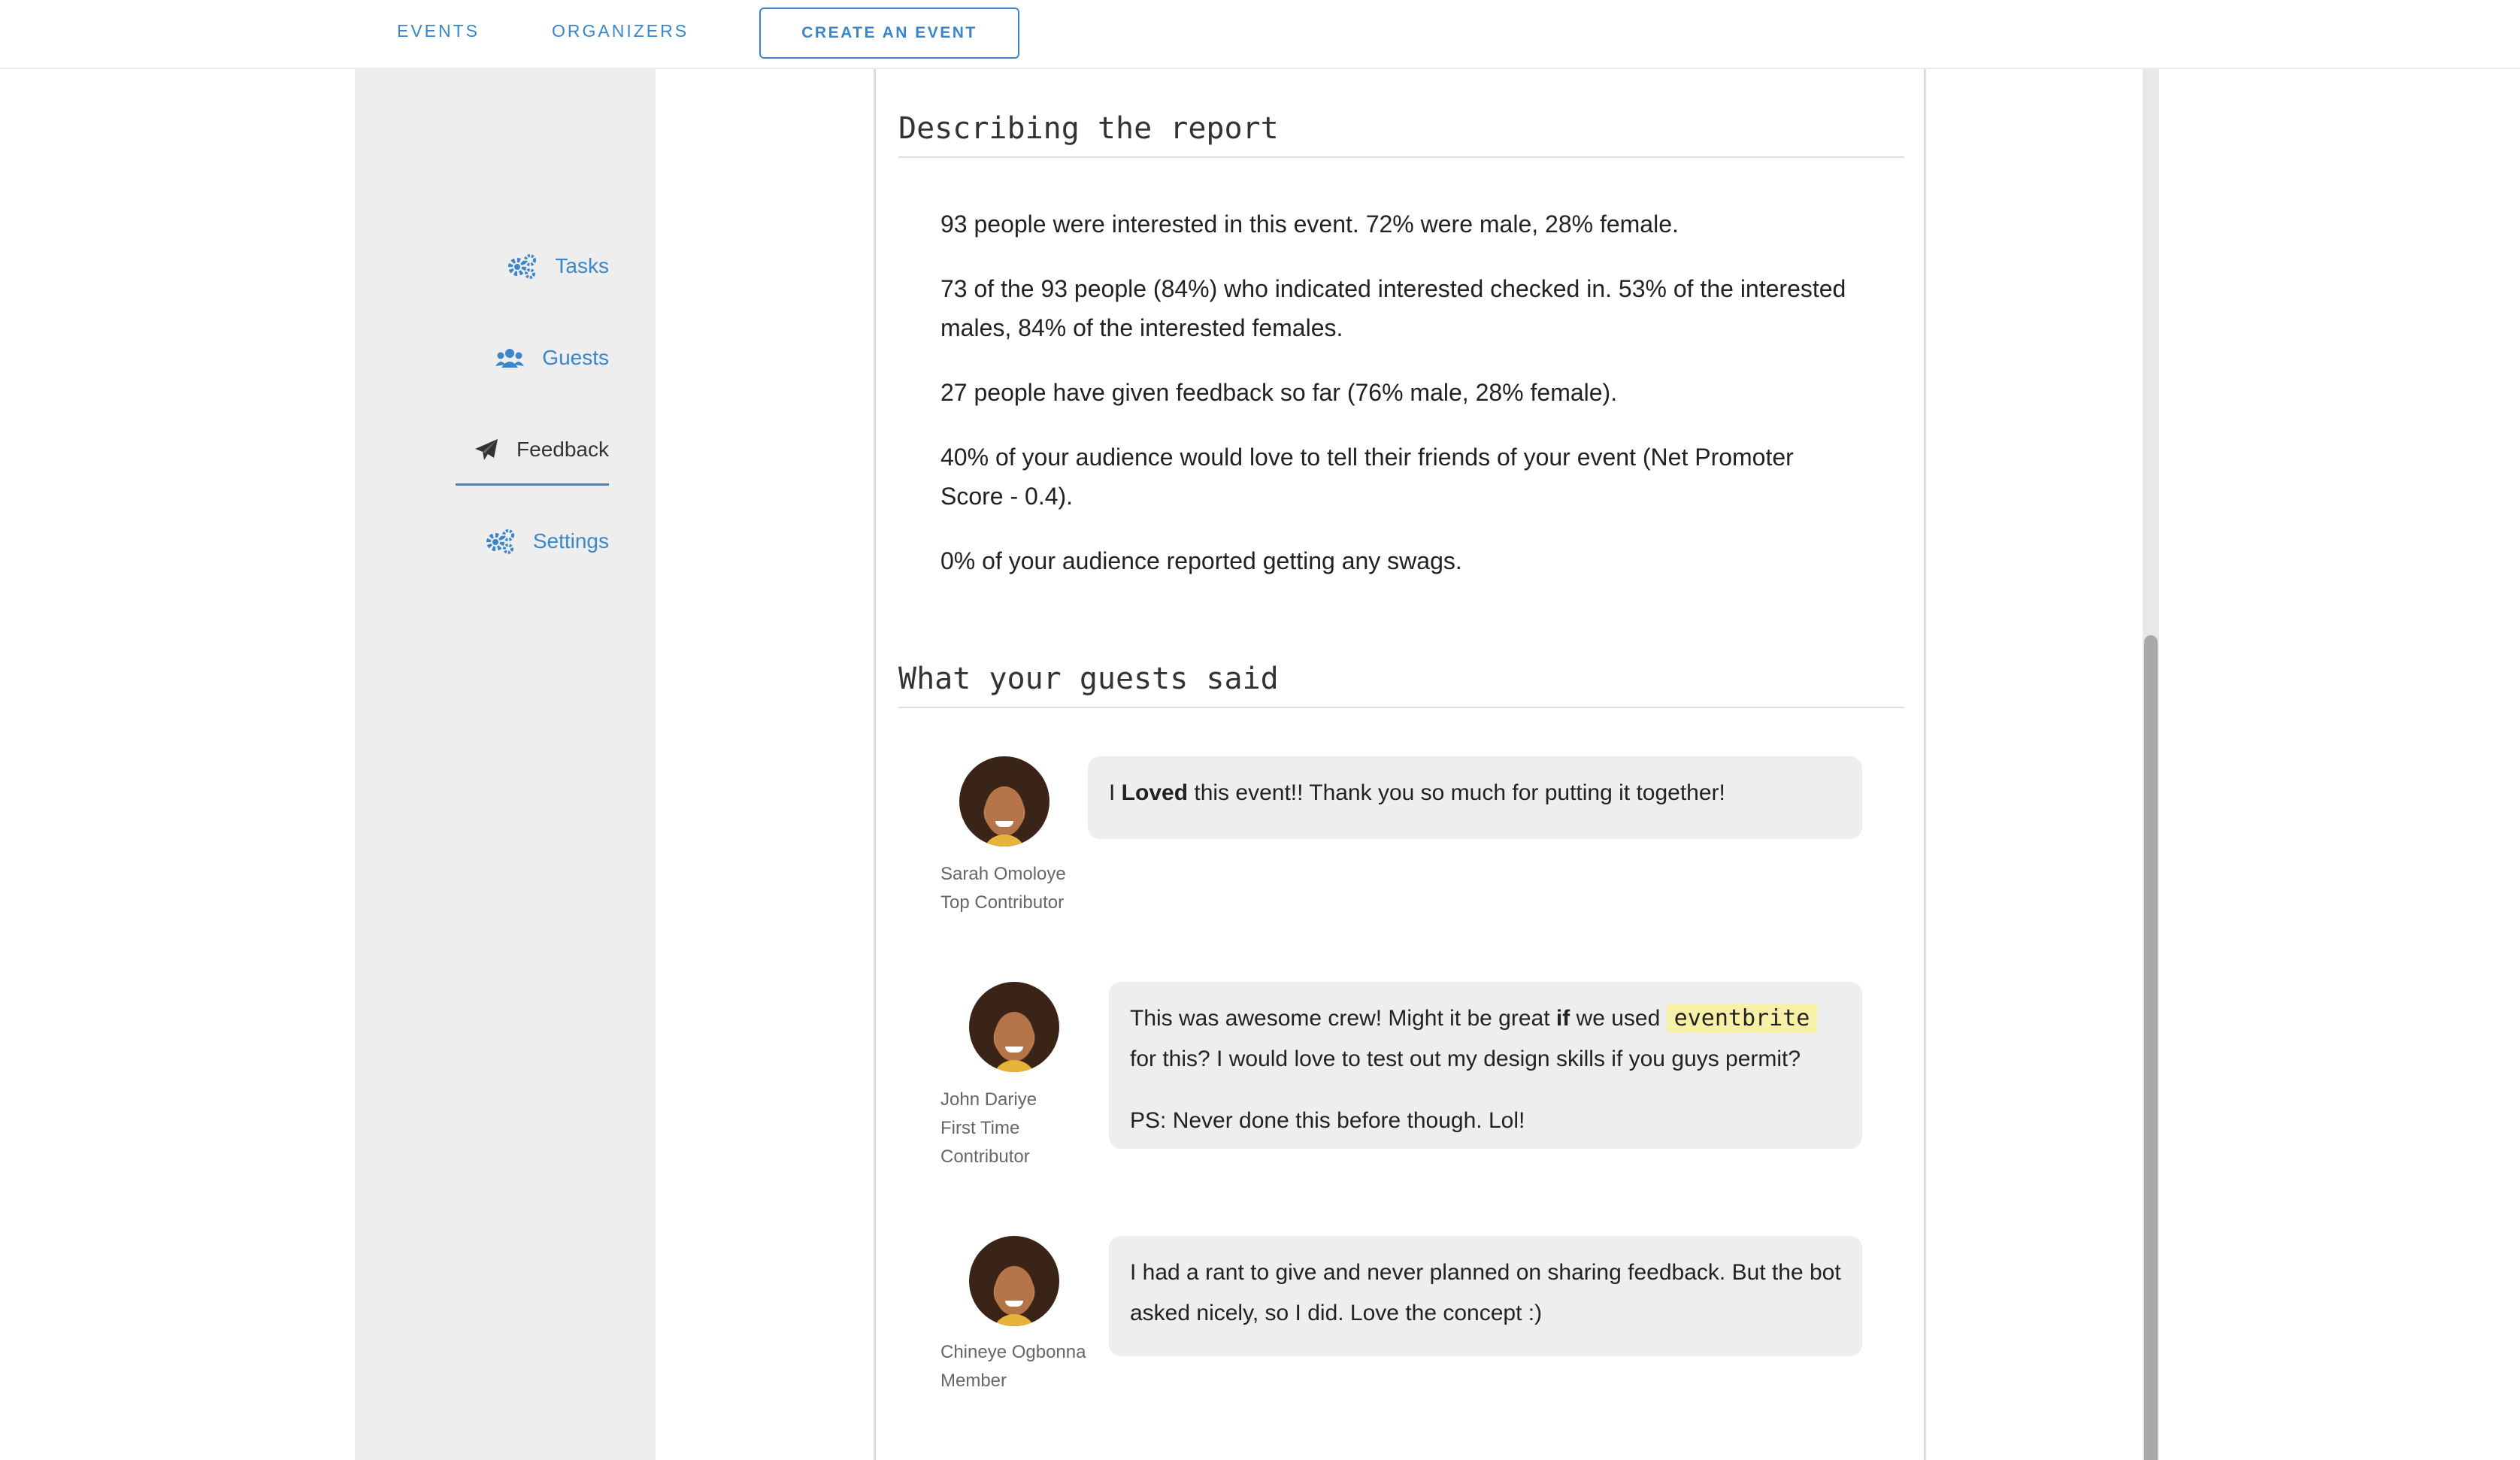  Describe the element at coordinates (1562, 1018) in the screenshot. I see `bubble-bold-text: if` at that location.